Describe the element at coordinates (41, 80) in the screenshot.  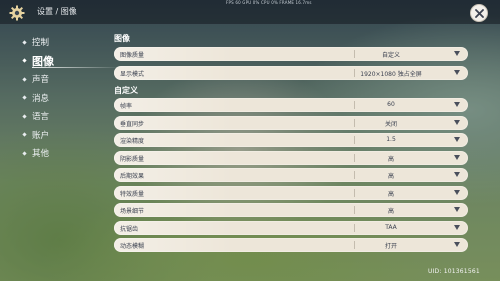
I see `sidebar-item-label: 声音` at that location.